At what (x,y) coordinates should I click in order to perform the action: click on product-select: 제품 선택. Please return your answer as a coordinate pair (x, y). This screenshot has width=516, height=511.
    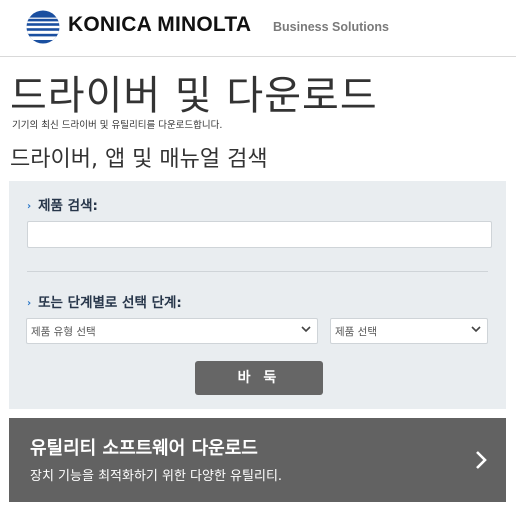
    Looking at the image, I should click on (409, 331).